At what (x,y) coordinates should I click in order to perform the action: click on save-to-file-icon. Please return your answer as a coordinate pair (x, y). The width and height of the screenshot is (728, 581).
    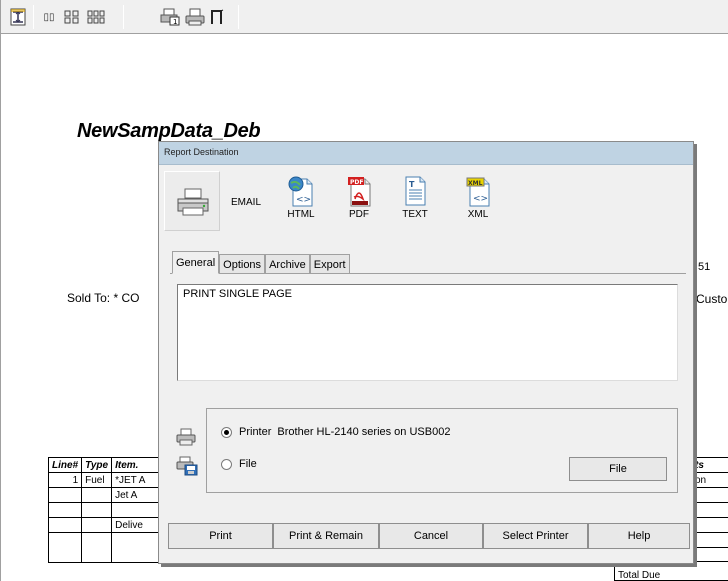
    Looking at the image, I should click on (187, 467).